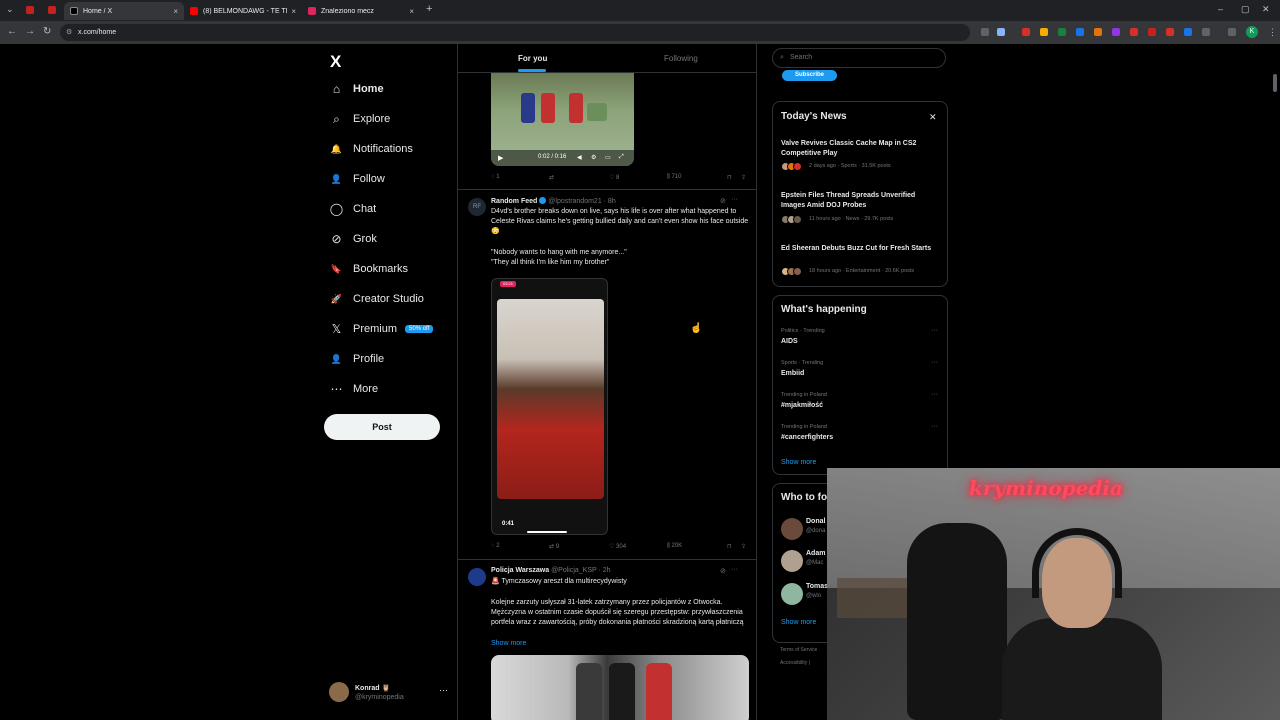 The width and height of the screenshot is (1280, 720). I want to click on video-progress, so click(547, 532).